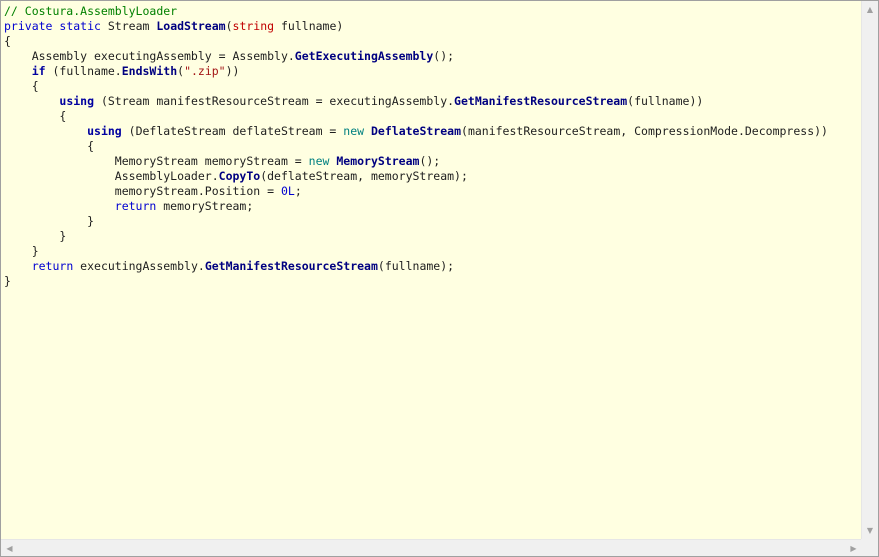  I want to click on code-token-punct: (deflateStream, memoryStream);, so click(364, 176).